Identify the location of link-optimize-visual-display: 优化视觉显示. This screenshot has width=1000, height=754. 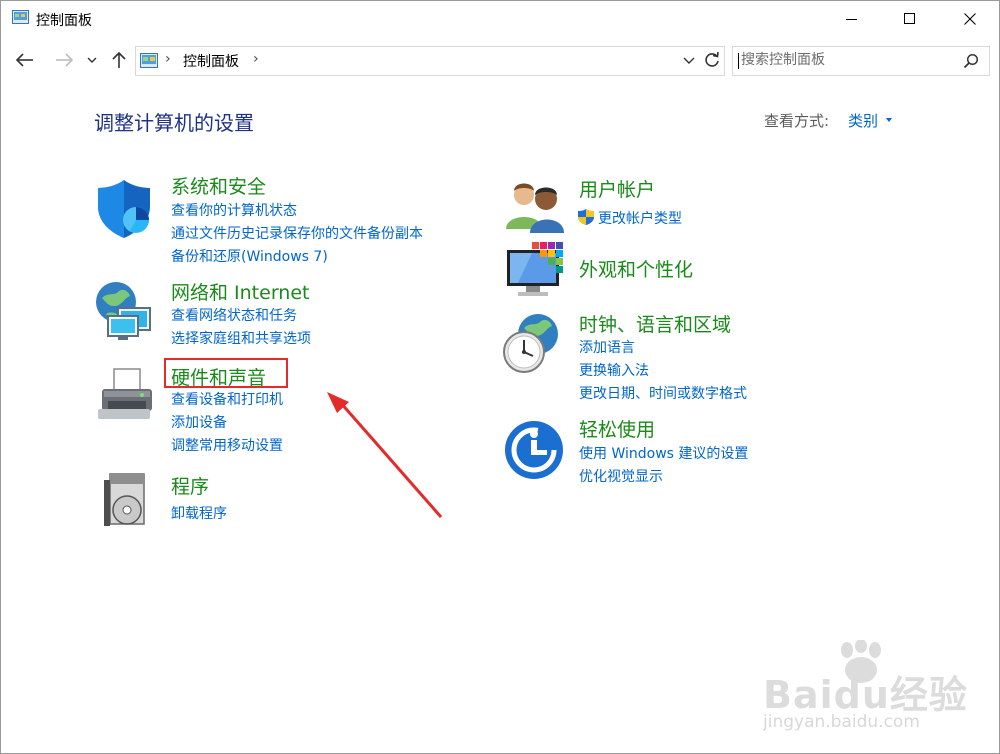
(621, 476).